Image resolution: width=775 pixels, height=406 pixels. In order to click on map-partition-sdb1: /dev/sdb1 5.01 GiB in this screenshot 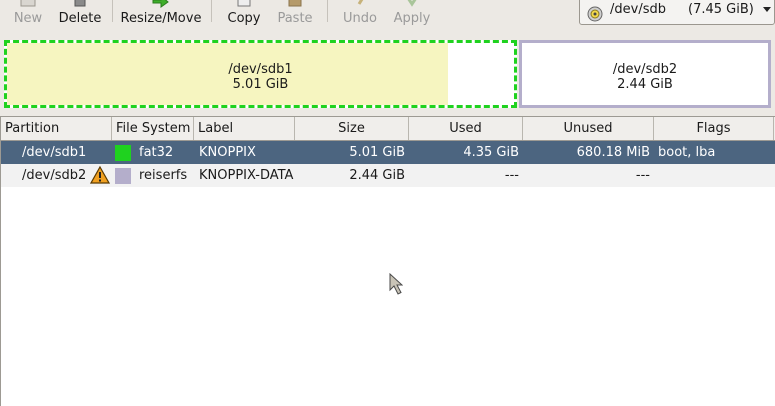, I will do `click(260, 74)`.